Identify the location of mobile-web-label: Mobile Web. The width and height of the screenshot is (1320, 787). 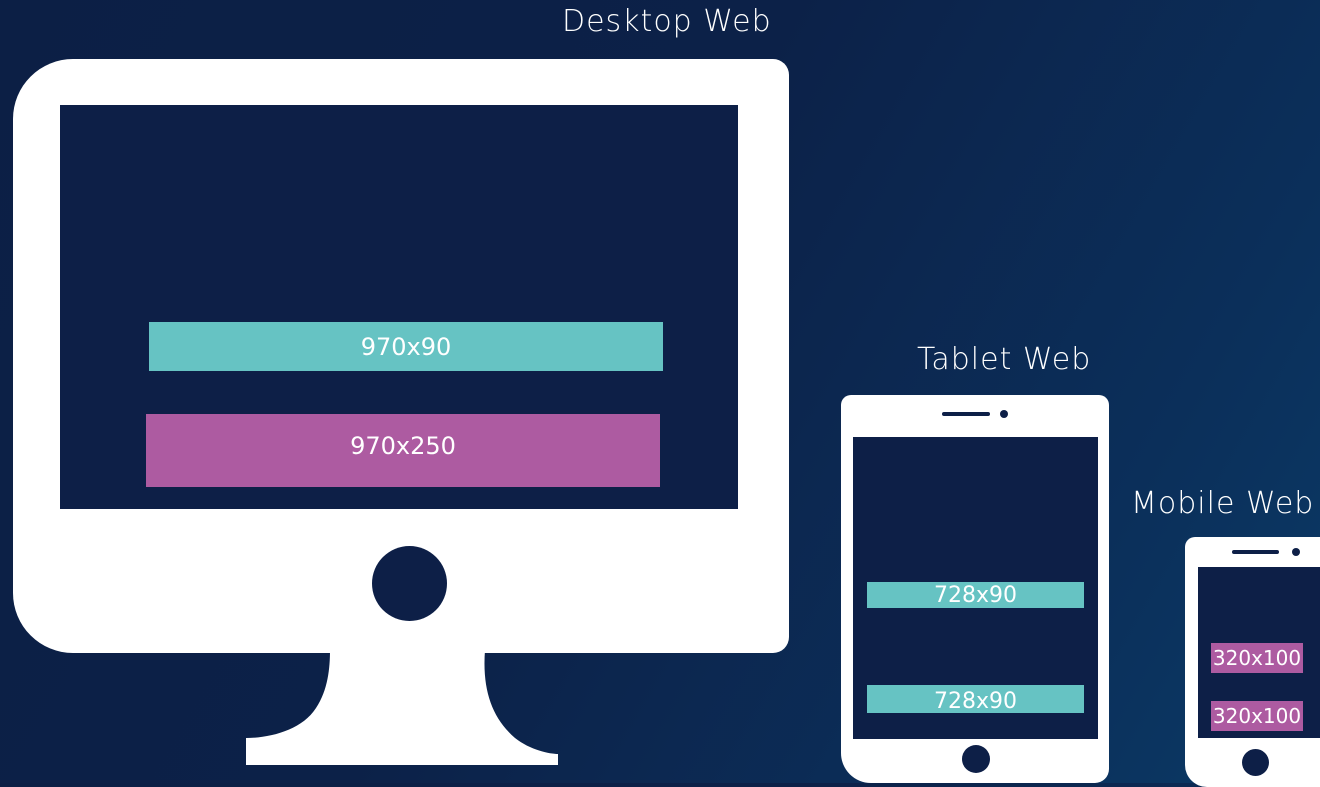
(1223, 503).